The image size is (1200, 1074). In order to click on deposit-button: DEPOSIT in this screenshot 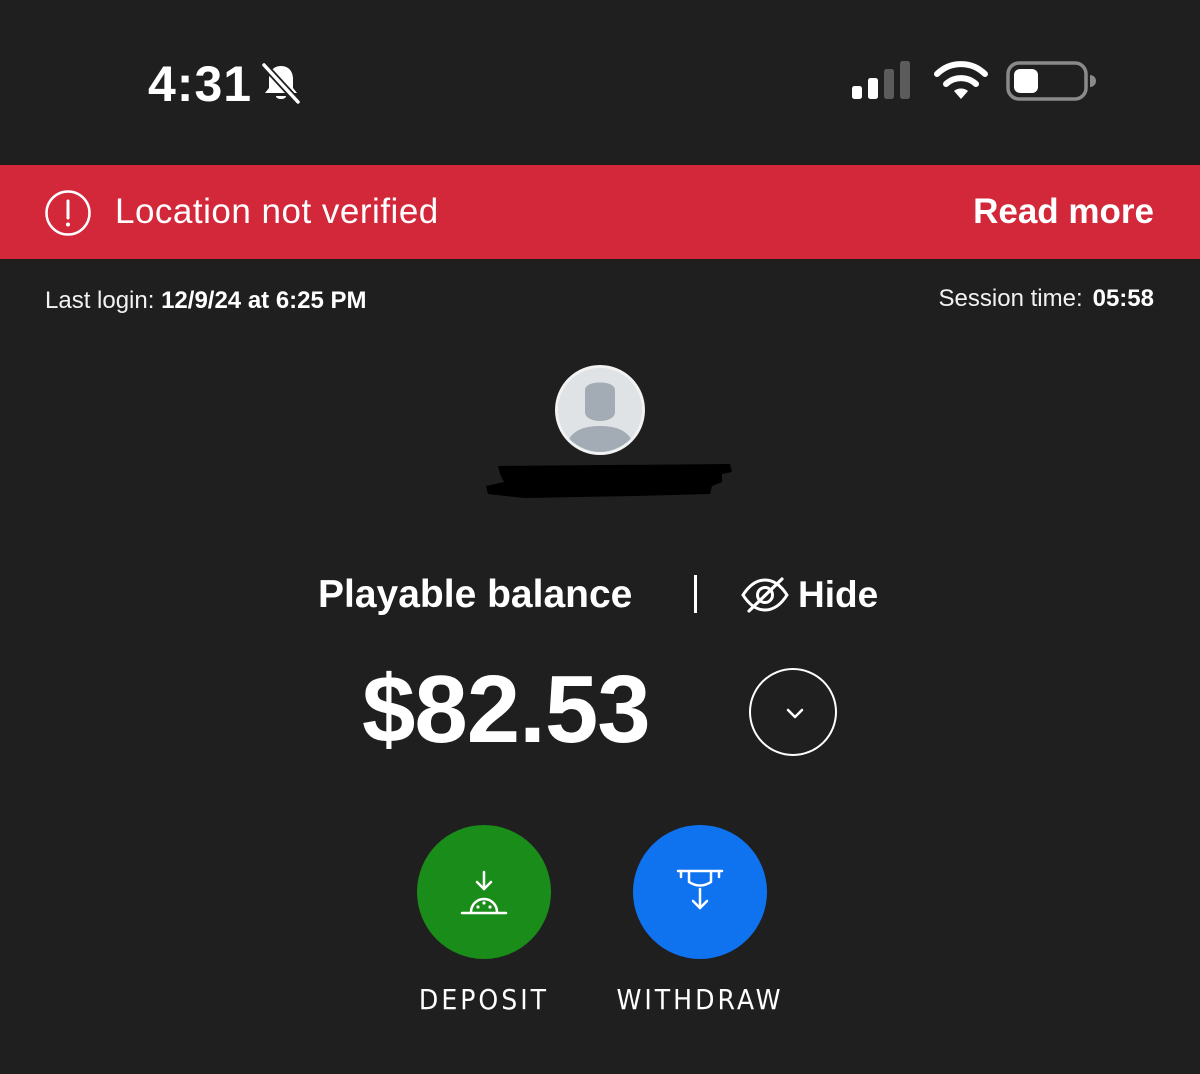, I will do `click(484, 921)`.